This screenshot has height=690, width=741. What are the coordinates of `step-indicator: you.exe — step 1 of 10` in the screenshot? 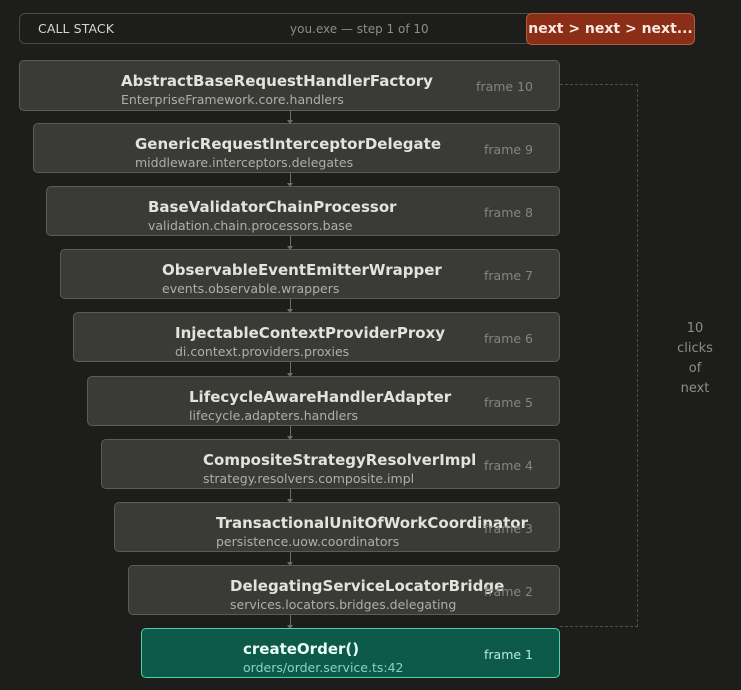 It's located at (359, 29).